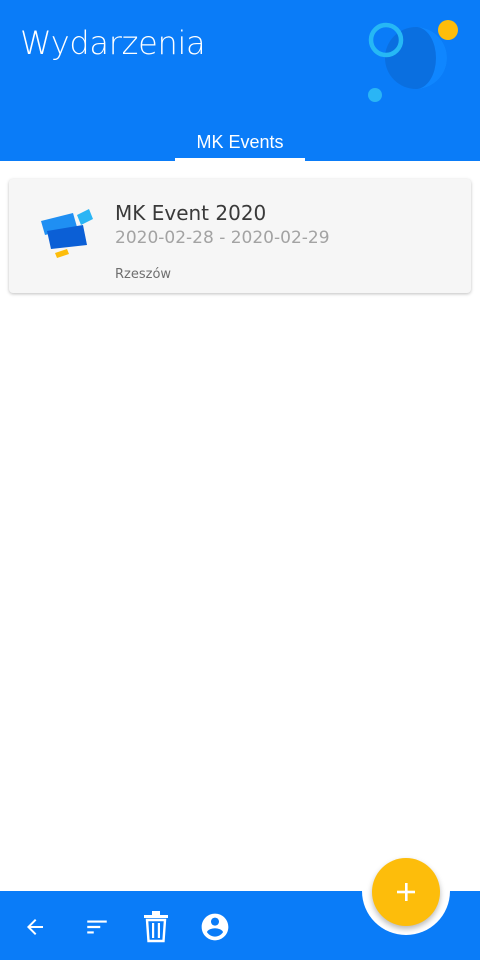  Describe the element at coordinates (156, 927) in the screenshot. I see `trash-icon` at that location.